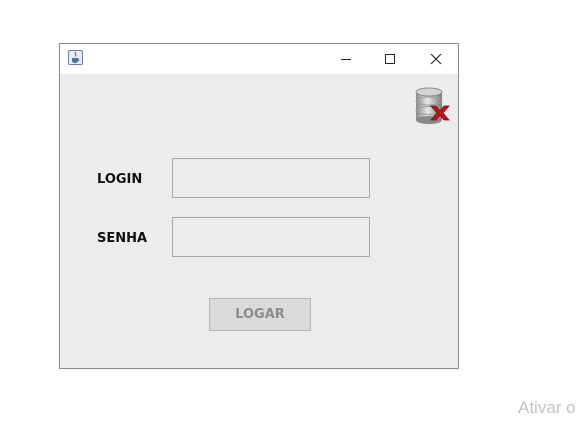 This screenshot has height=425, width=587. I want to click on close-icon, so click(436, 59).